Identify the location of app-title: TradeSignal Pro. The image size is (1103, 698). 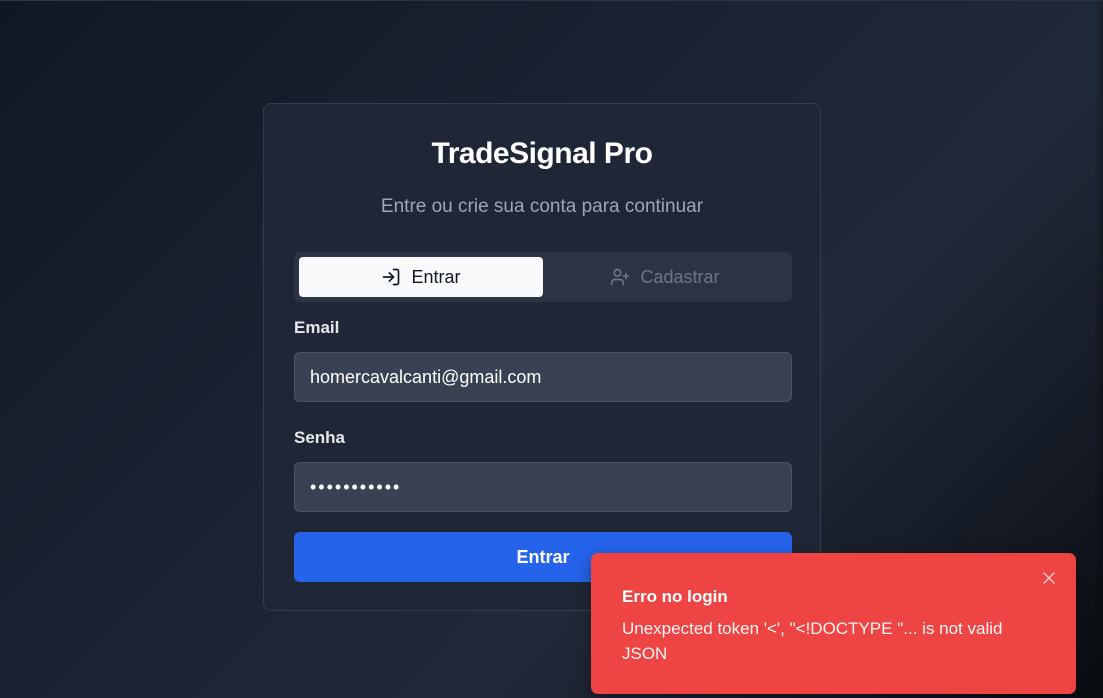
(542, 153).